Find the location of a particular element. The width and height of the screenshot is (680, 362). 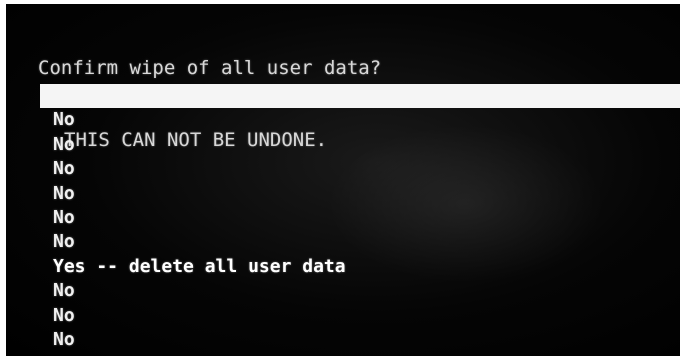

menu-item-yes-delete: Yes -- delete all user data is located at coordinates (343, 267).